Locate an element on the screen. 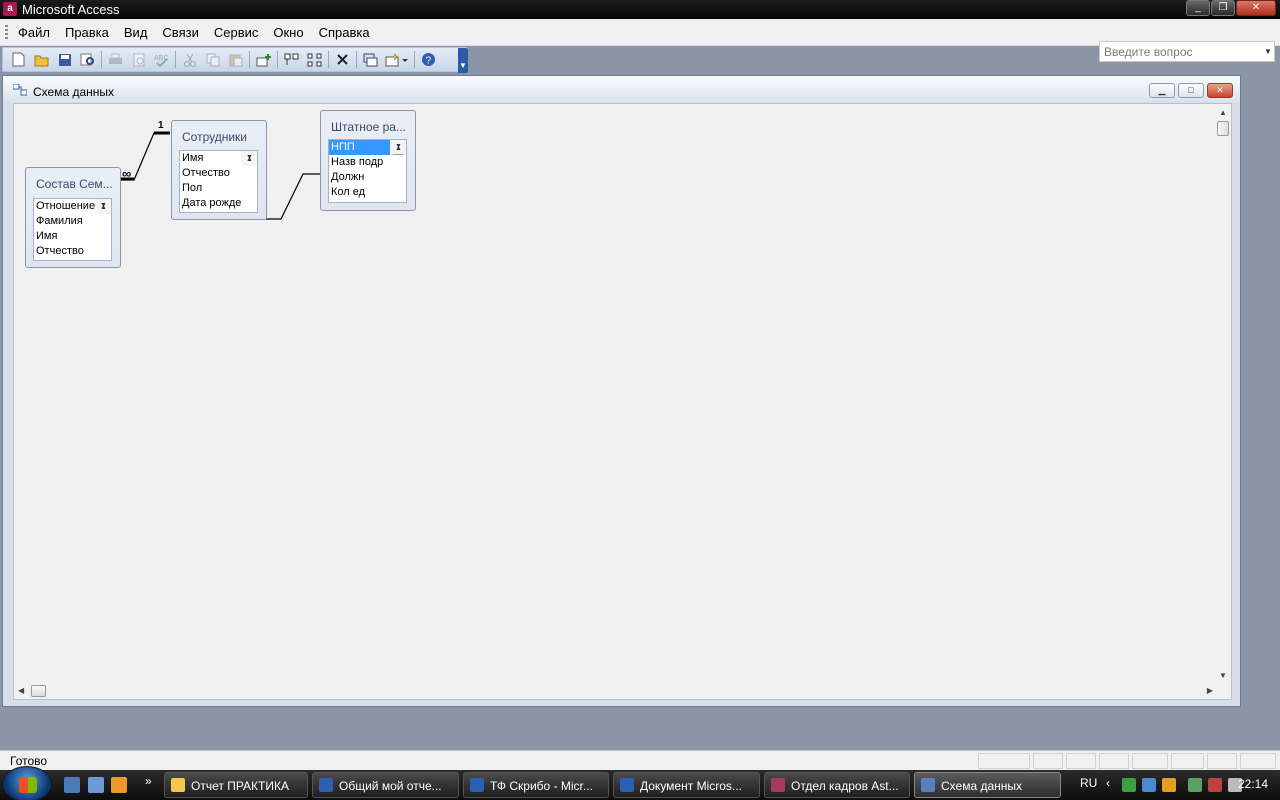 Image resolution: width=1280 pixels, height=800 pixels. child-close-button: ✕ is located at coordinates (1220, 90).